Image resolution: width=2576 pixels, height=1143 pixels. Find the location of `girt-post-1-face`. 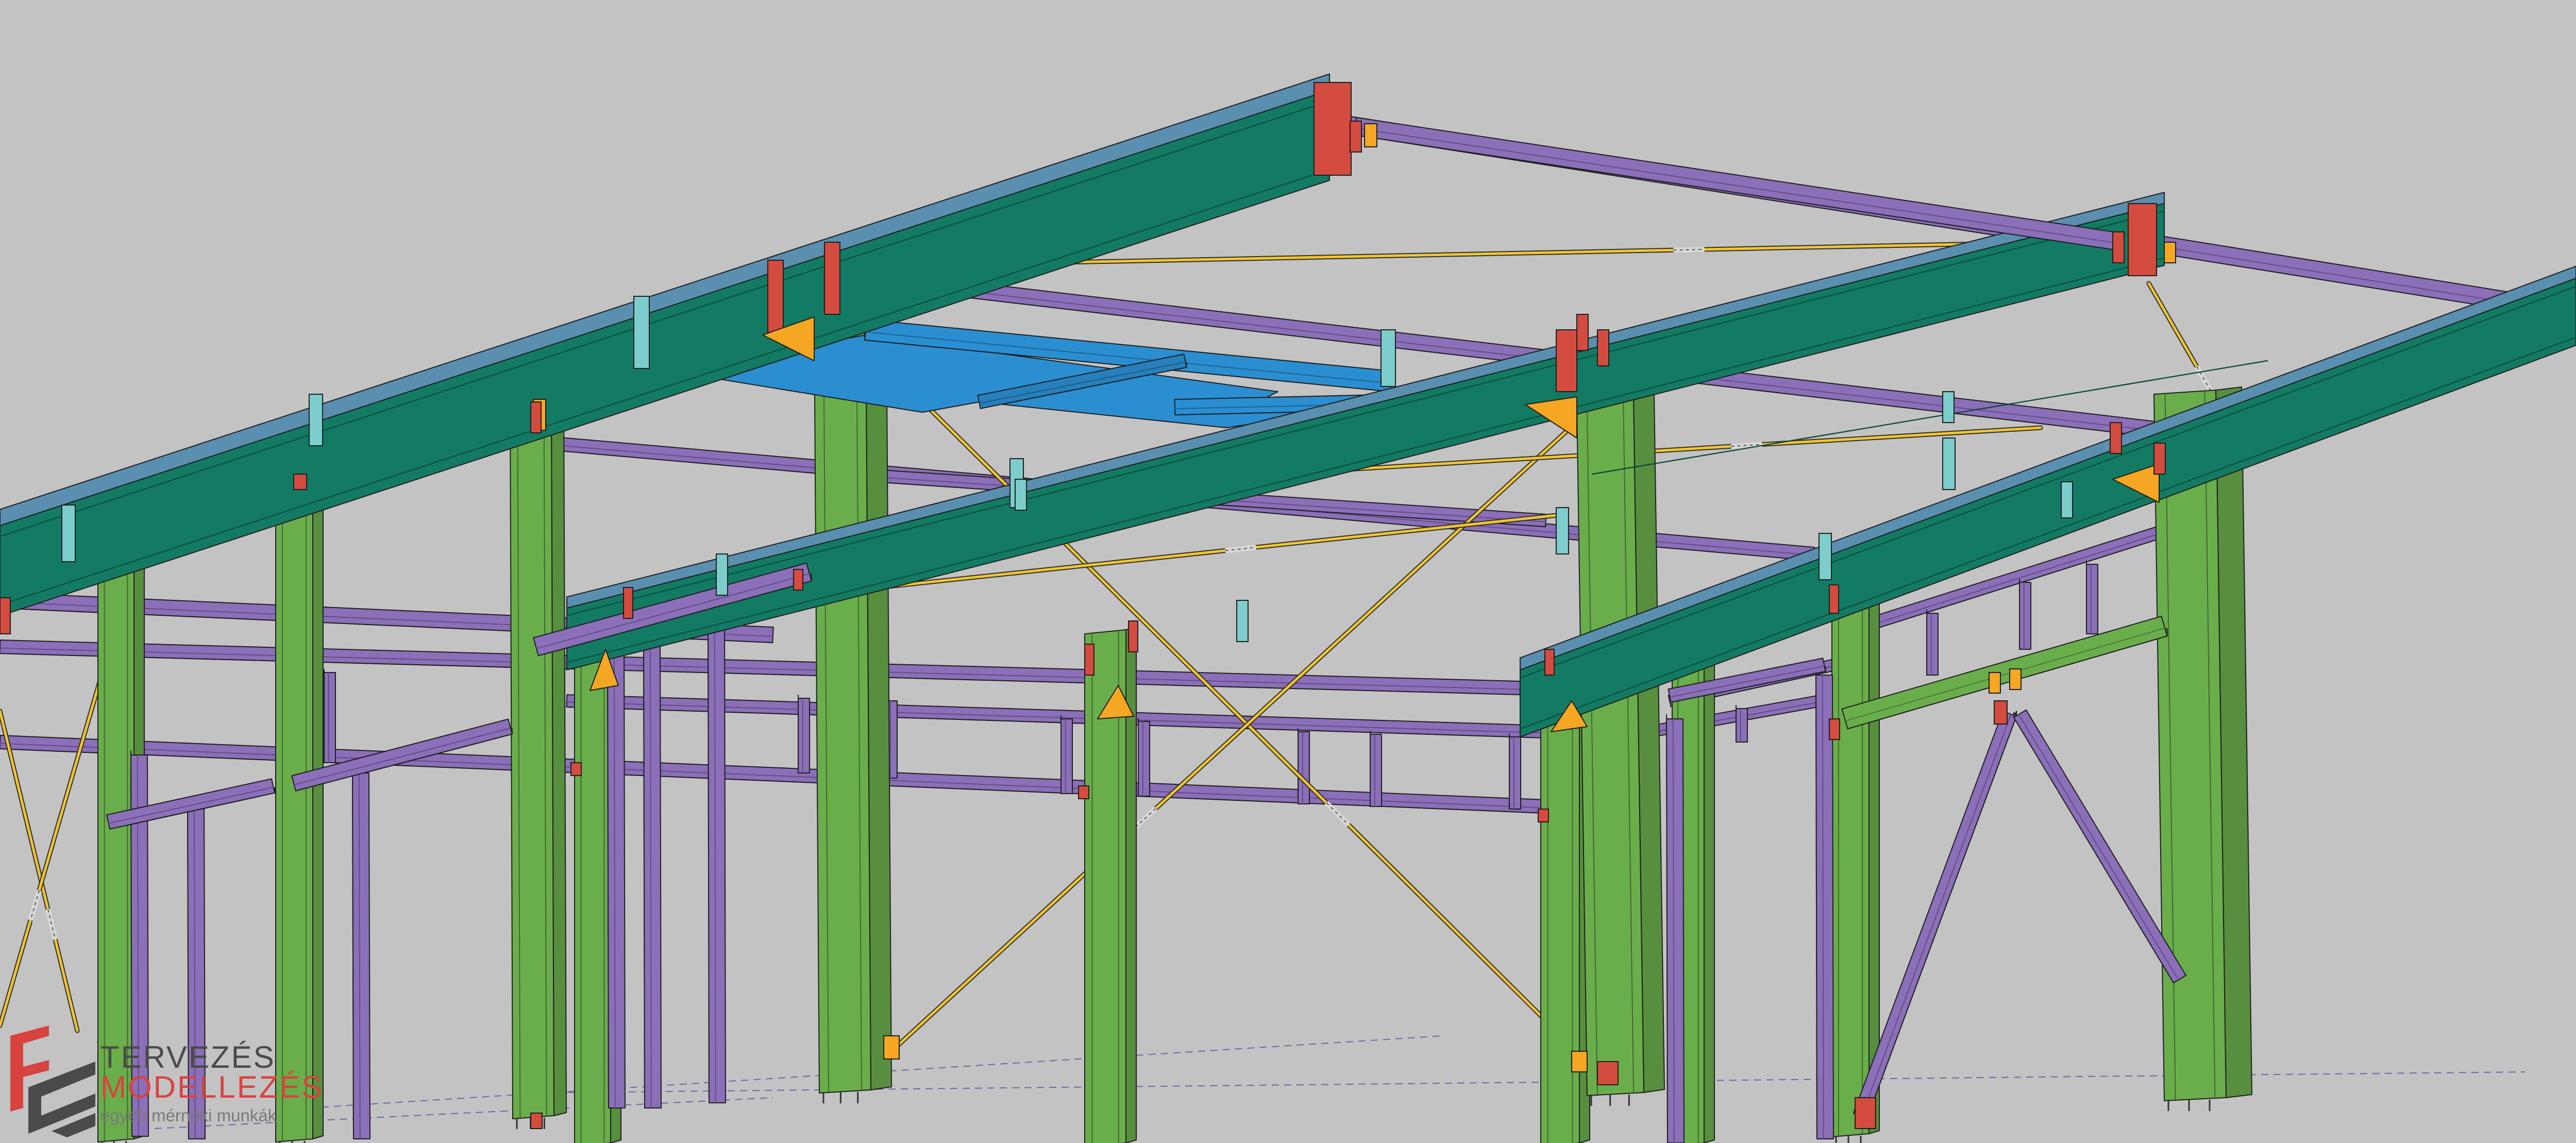

girt-post-1-face is located at coordinates (804, 736).